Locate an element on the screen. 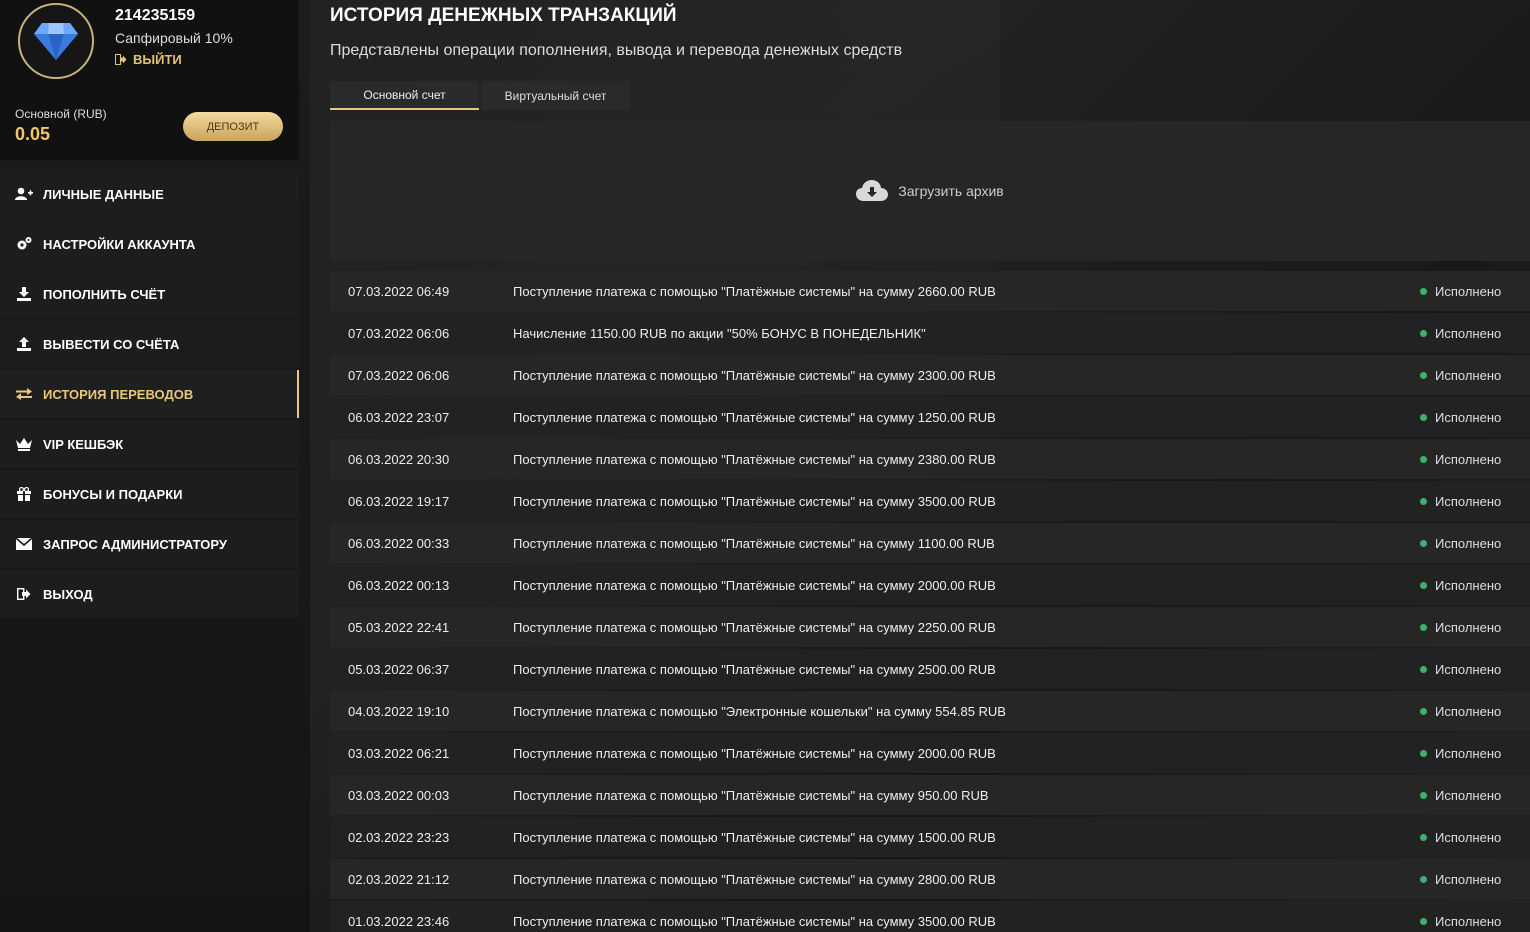 This screenshot has width=1530, height=932. sidebar-item-vip-cashback: VIP КЕШБЭК is located at coordinates (149, 444).